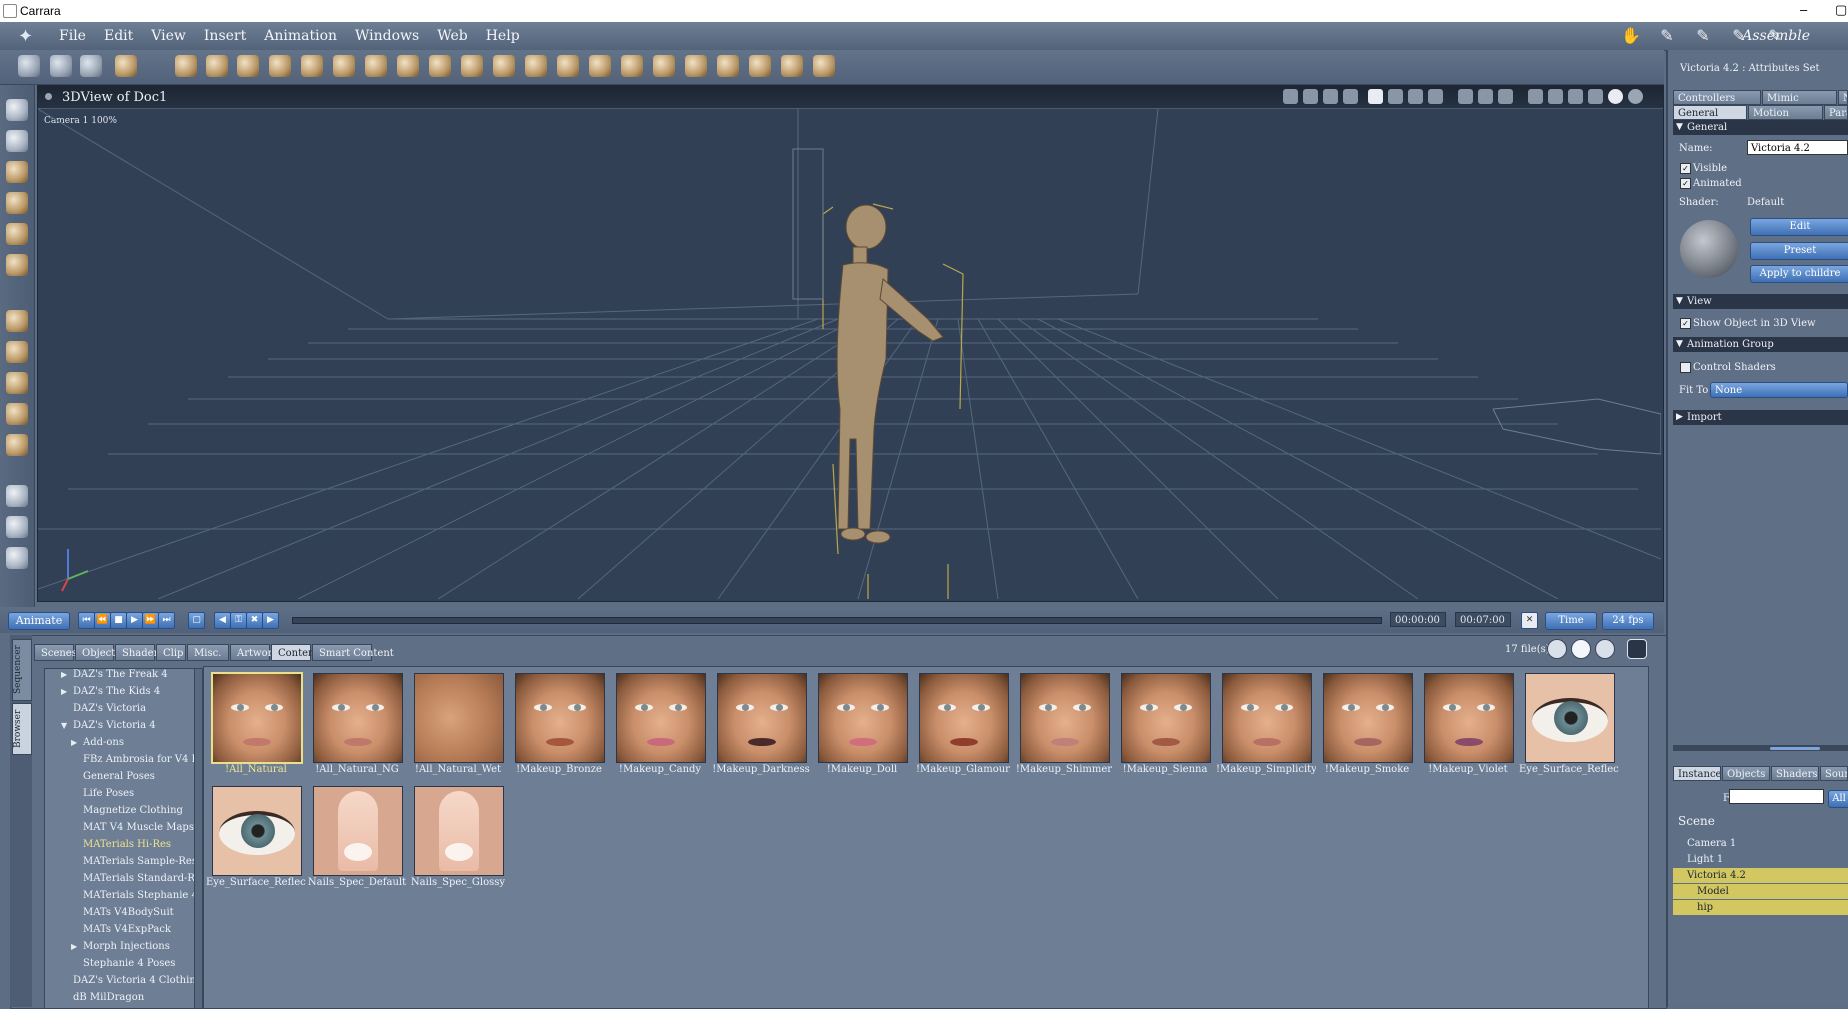 The height and width of the screenshot is (1009, 1848). What do you see at coordinates (17, 445) in the screenshot?
I see `bounding-box-tool-icon` at bounding box center [17, 445].